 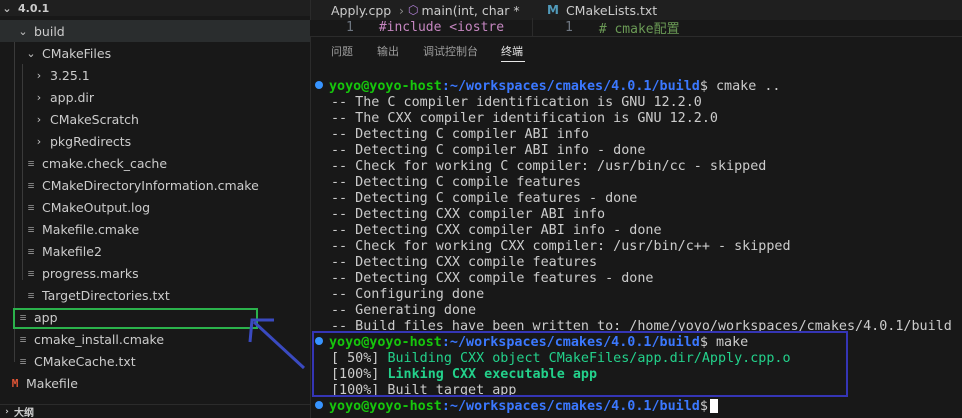 I want to click on panel-tab-bar: 问题 输出 调试控制台 终端, so click(x=636, y=51).